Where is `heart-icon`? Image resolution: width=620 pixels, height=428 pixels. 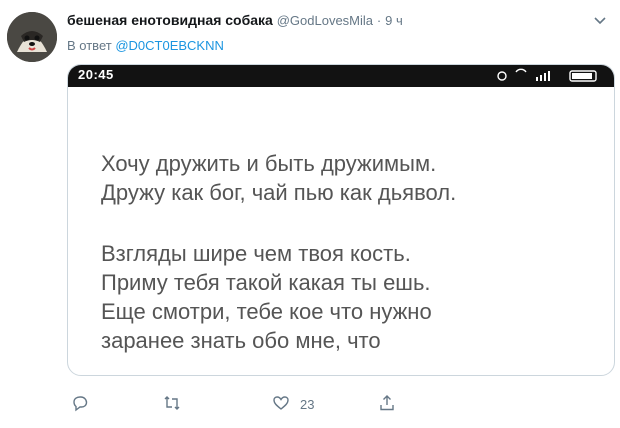
heart-icon is located at coordinates (281, 404).